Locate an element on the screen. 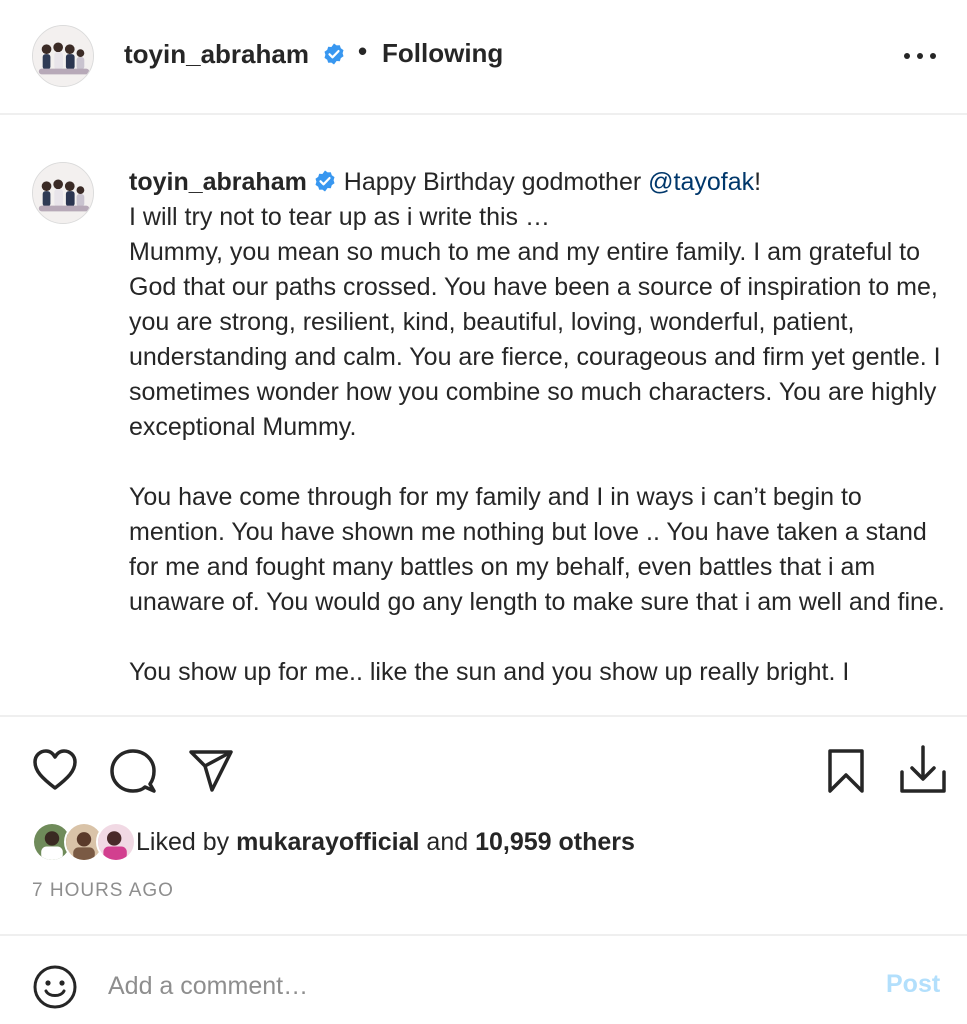  mention-link: @tayofak is located at coordinates (701, 182).